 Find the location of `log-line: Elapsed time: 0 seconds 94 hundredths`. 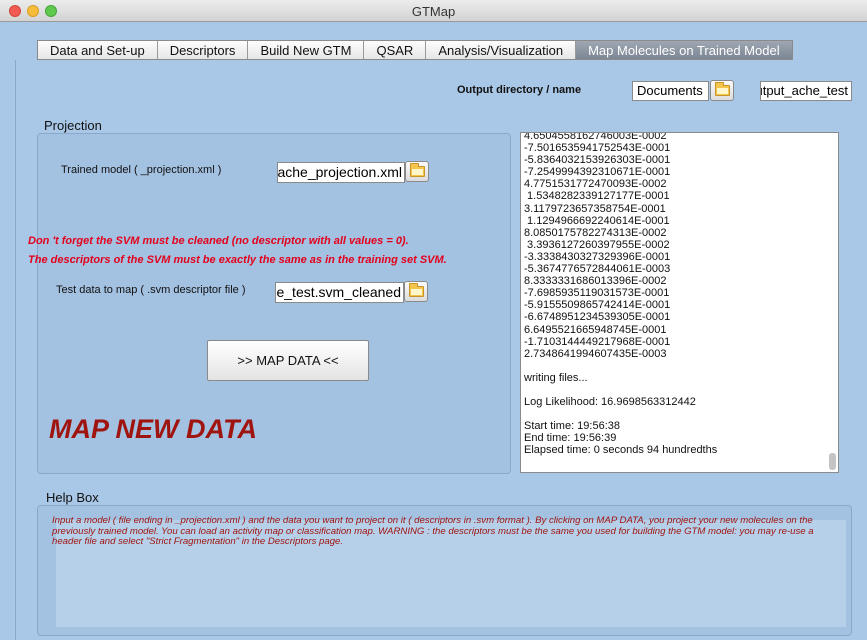

log-line: Elapsed time: 0 seconds 94 hundredths is located at coordinates (621, 450).